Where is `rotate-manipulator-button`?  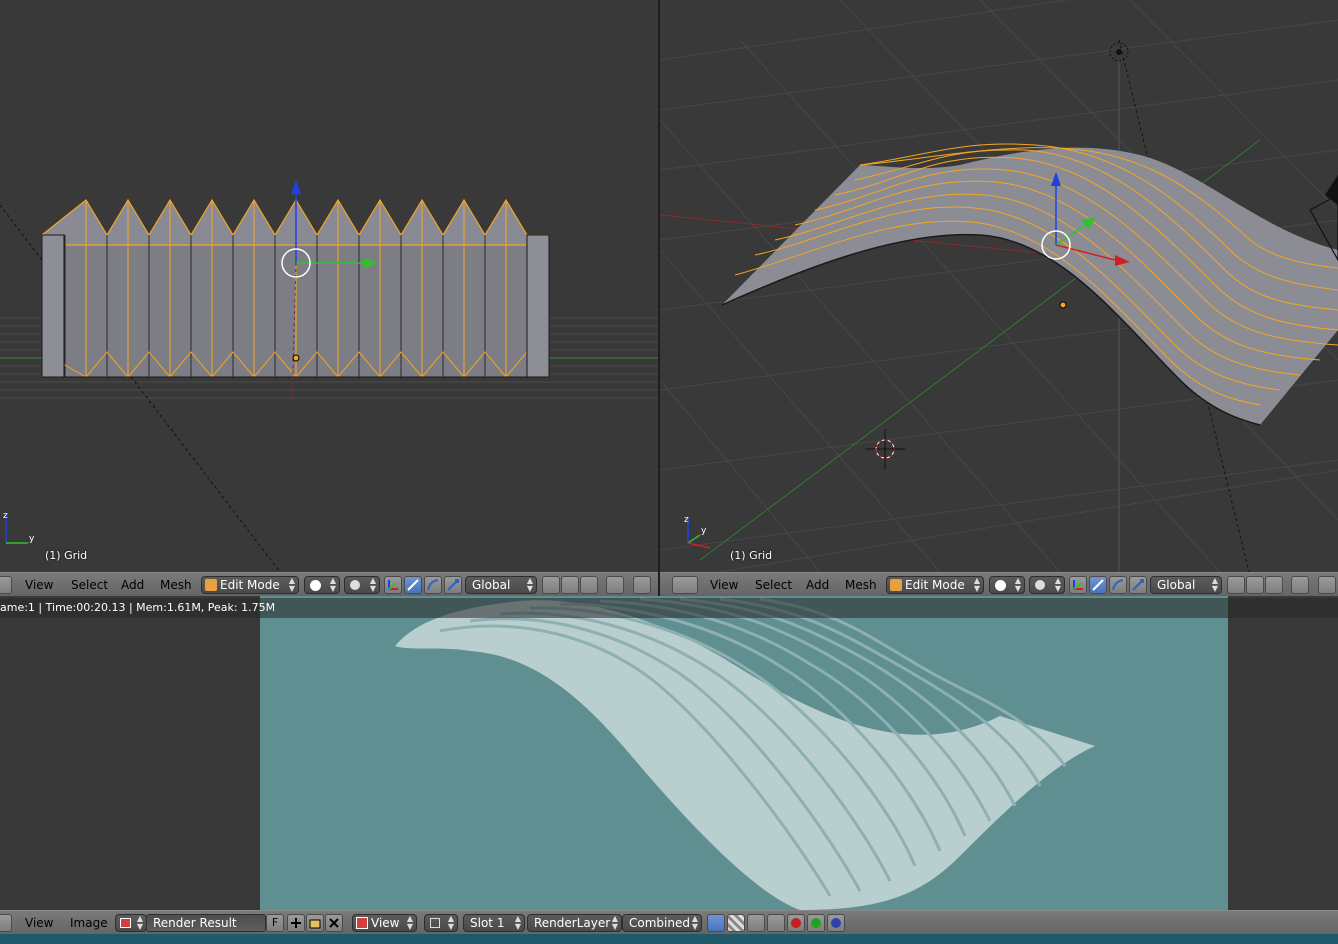 rotate-manipulator-button is located at coordinates (433, 585).